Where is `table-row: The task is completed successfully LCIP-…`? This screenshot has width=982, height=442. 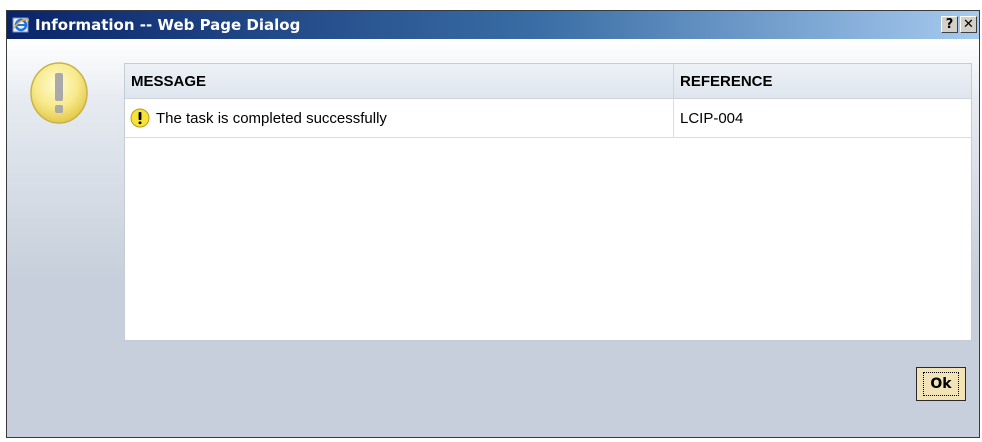 table-row: The task is completed successfully LCIP-… is located at coordinates (548, 118).